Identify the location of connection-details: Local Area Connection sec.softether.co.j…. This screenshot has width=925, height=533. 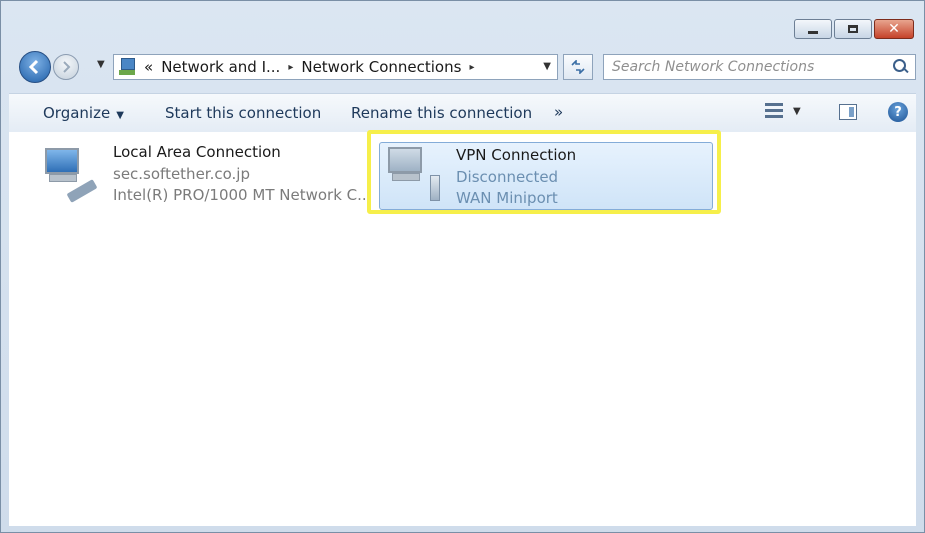
(242, 174).